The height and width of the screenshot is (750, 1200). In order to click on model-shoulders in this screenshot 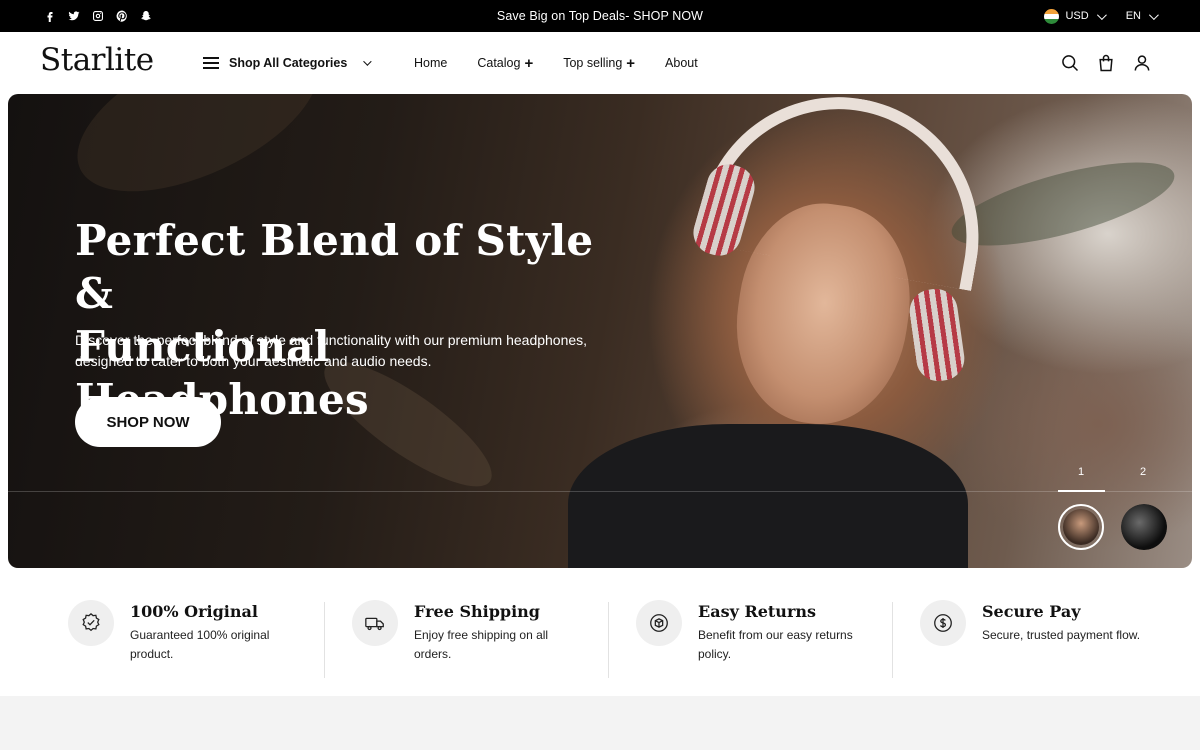, I will do `click(768, 496)`.